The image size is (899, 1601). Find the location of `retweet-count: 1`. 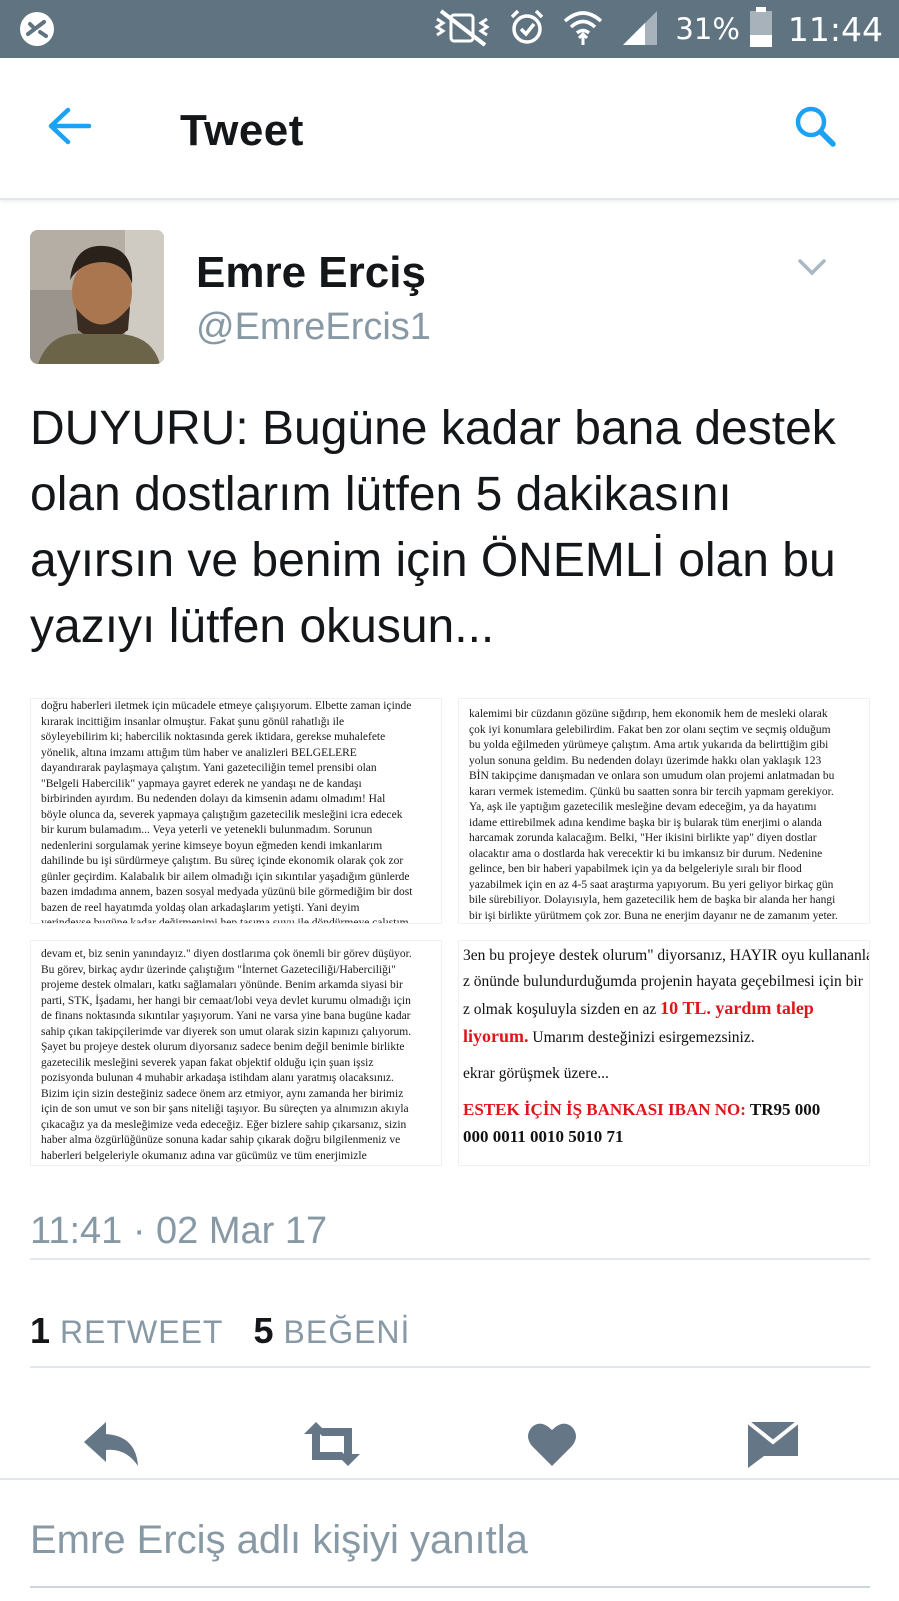

retweet-count: 1 is located at coordinates (40, 1330).